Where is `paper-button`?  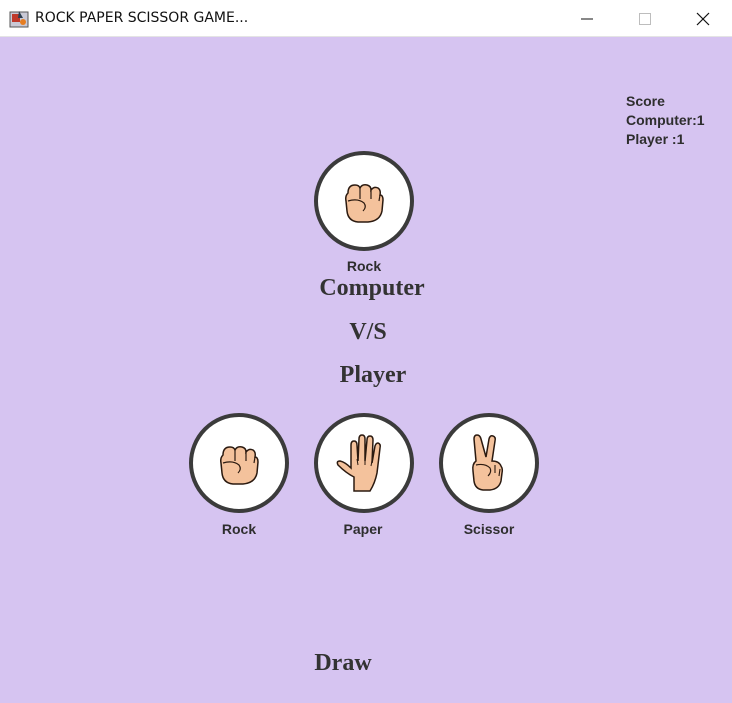
paper-button is located at coordinates (364, 463).